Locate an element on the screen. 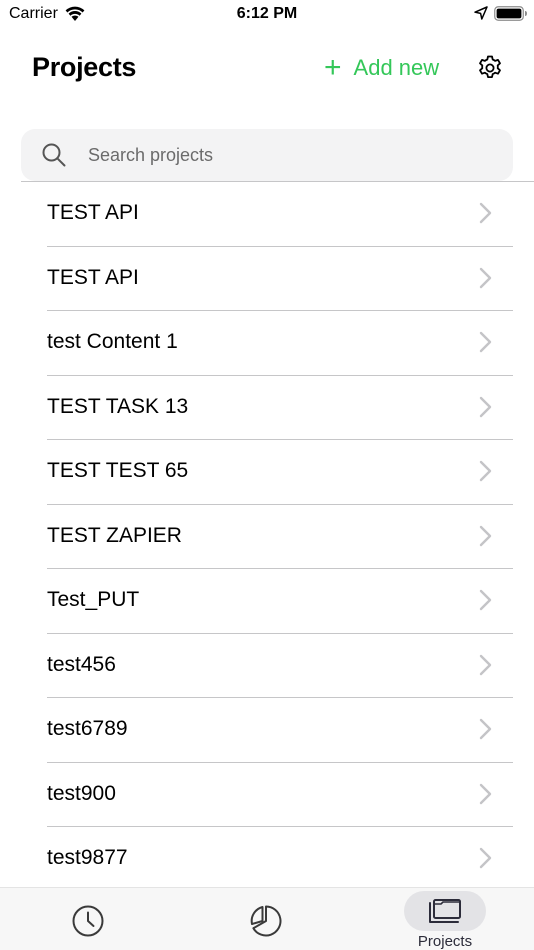 This screenshot has height=950, width=534. tab-projects: Projects is located at coordinates (445, 919).